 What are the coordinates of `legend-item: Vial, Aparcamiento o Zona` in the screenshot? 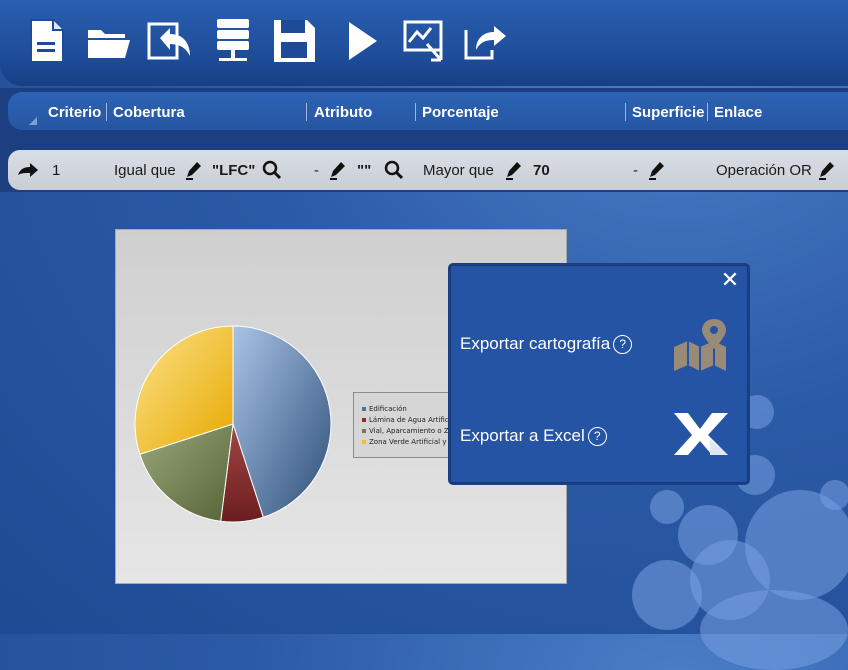 It's located at (412, 431).